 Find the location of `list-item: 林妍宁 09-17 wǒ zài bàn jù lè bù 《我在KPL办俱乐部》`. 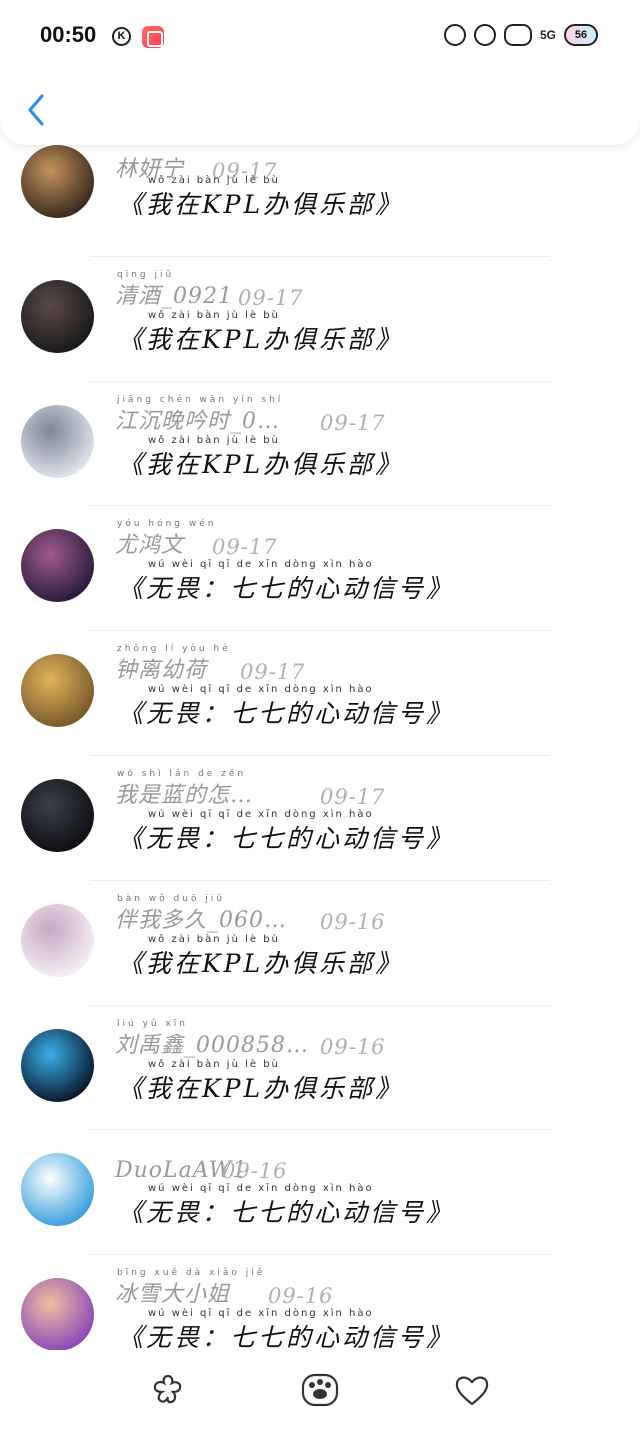

list-item: 林妍宁 09-17 wǒ zài bàn jù lè bù 《我在KPL办俱乐部》 is located at coordinates (320, 200).